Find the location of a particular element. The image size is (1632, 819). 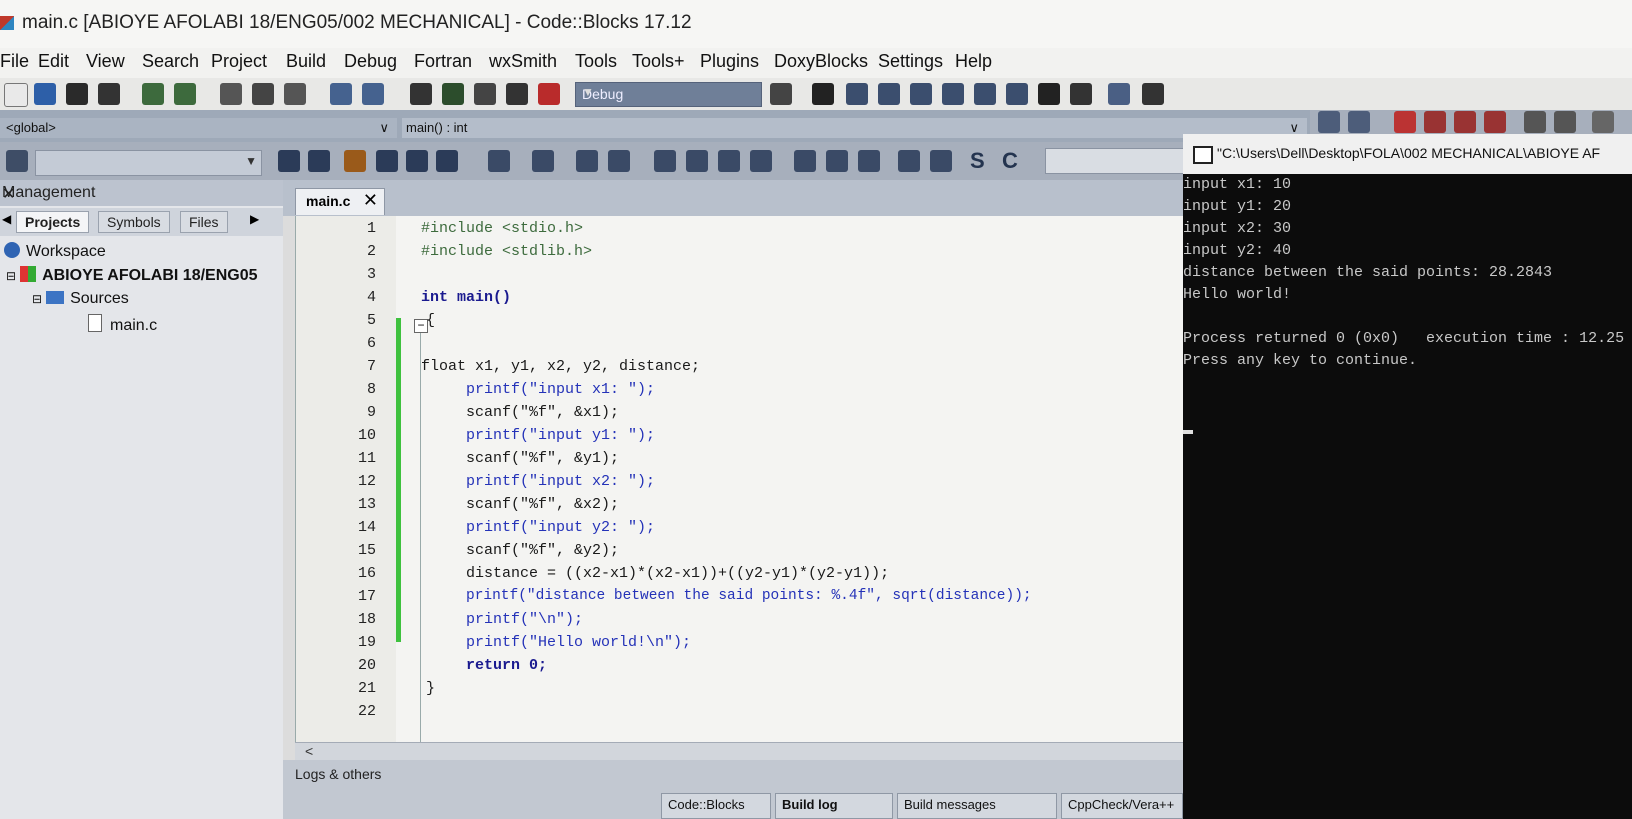

menu-settings: Settings is located at coordinates (910, 61).